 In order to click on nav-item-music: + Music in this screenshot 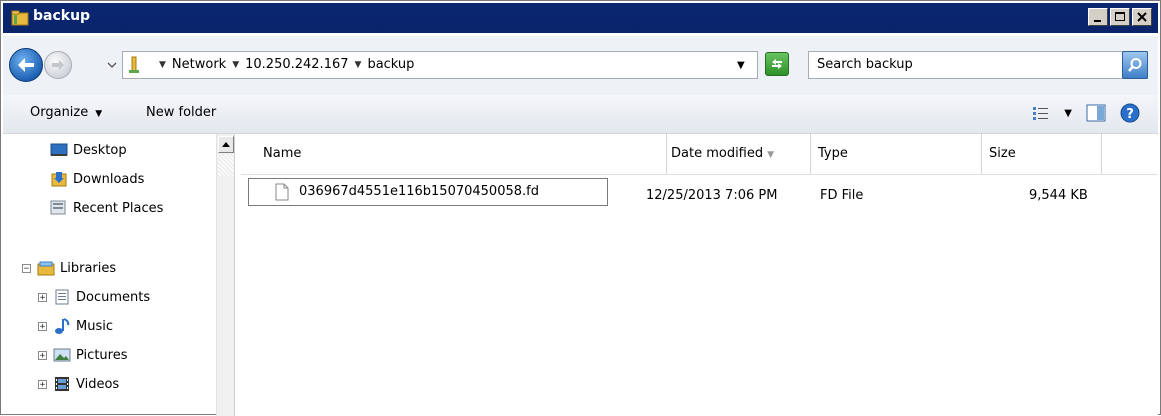, I will do `click(75, 326)`.